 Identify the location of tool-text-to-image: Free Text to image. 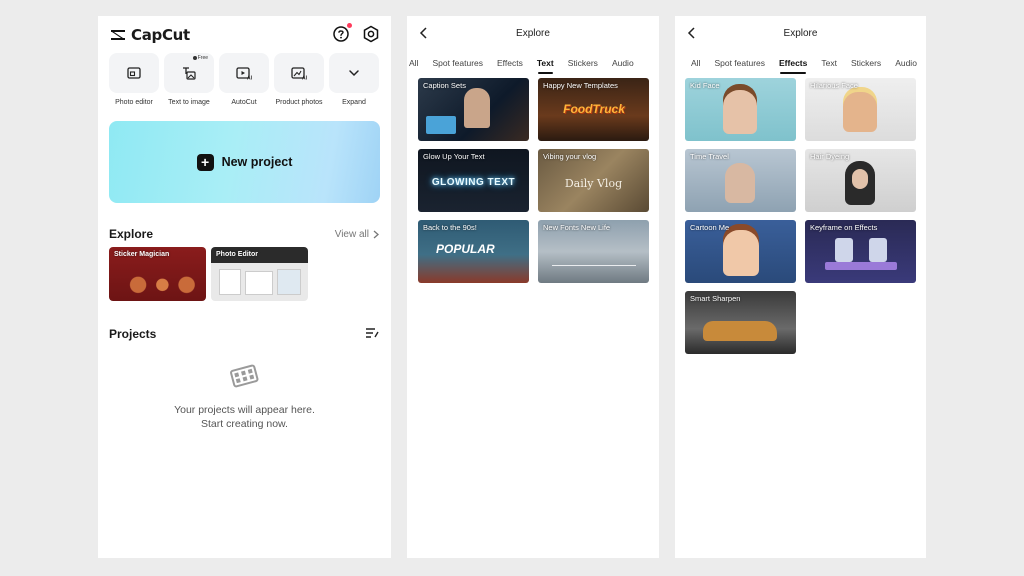
(189, 79).